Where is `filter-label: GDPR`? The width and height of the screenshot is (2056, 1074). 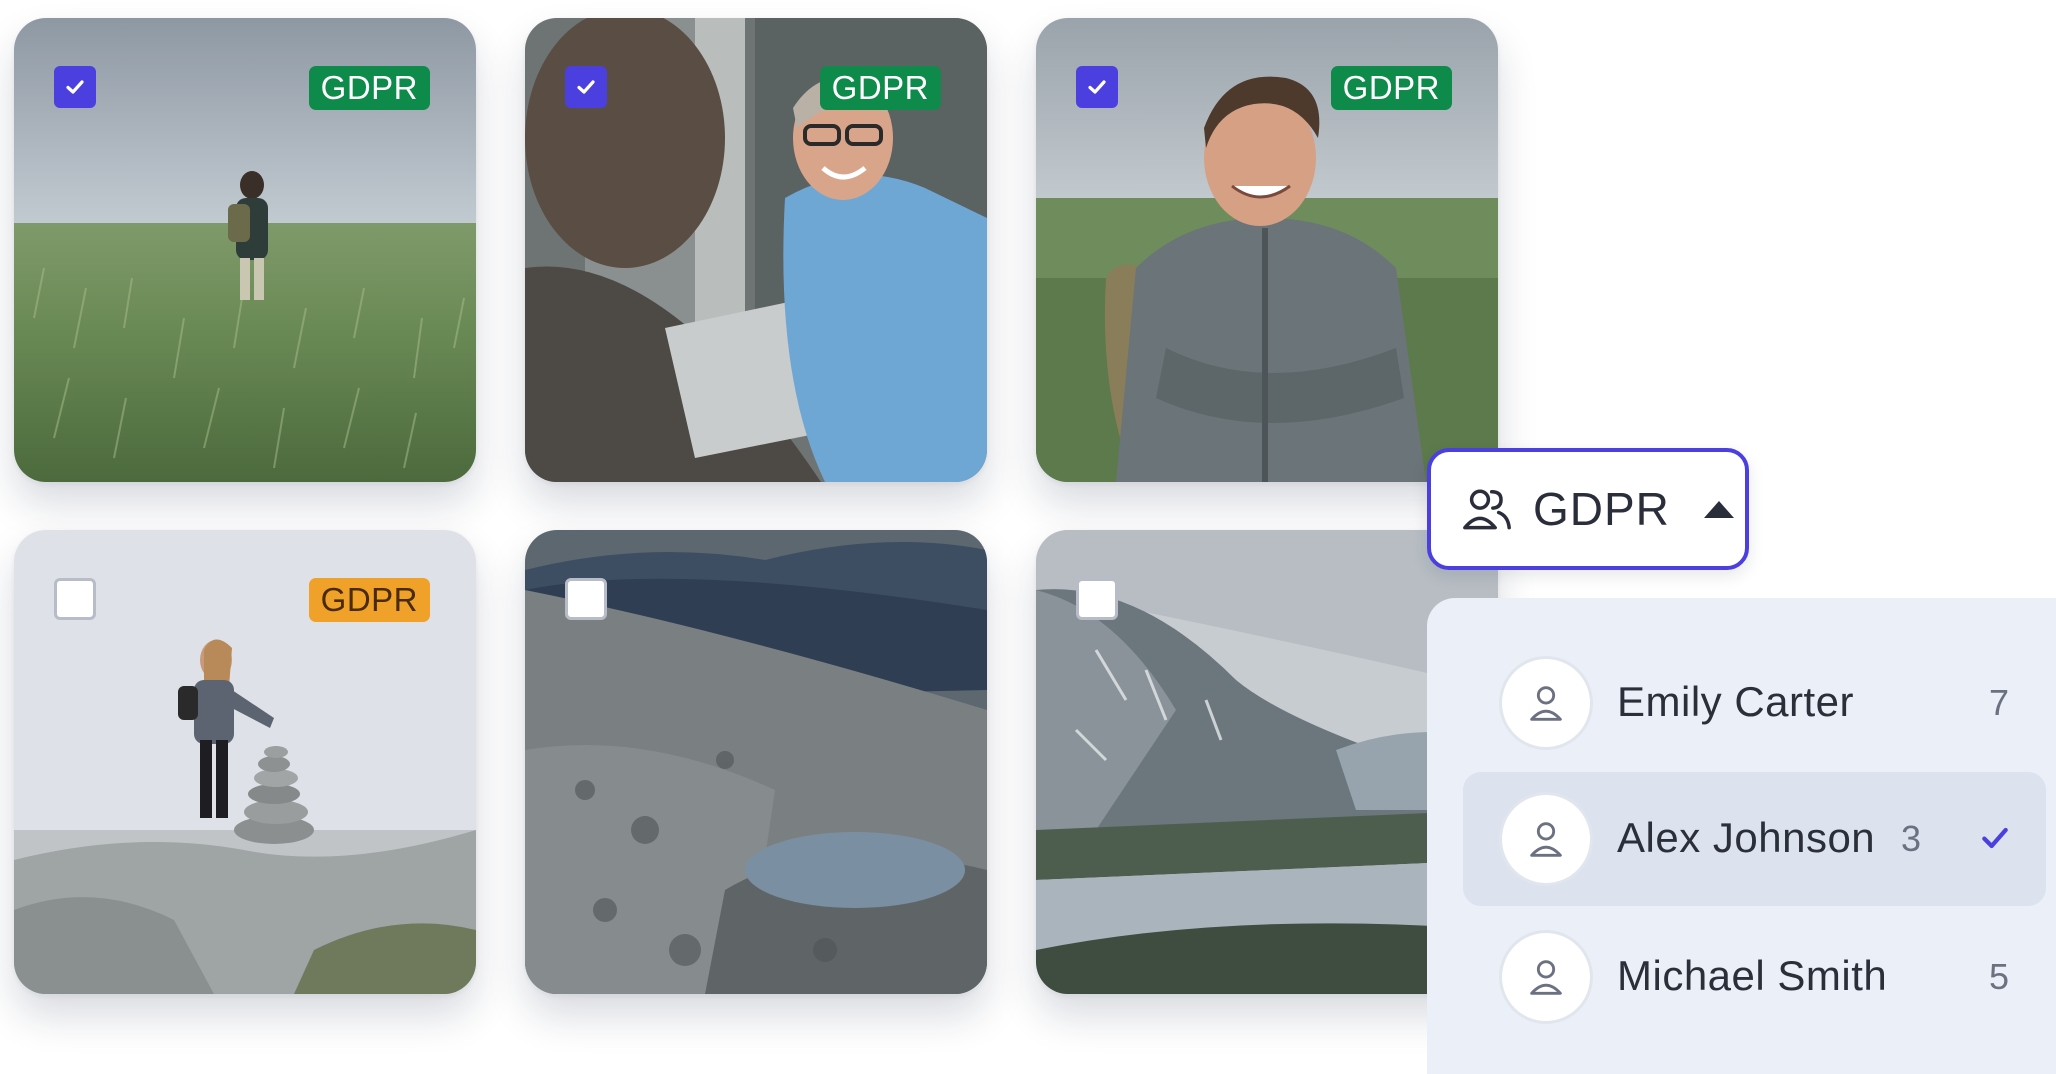
filter-label: GDPR is located at coordinates (1601, 509).